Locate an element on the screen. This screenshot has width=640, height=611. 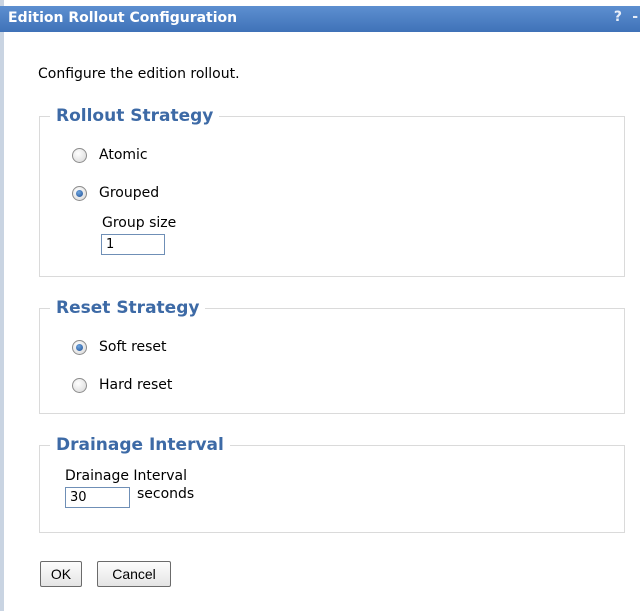
atomic-radio is located at coordinates (79, 155).